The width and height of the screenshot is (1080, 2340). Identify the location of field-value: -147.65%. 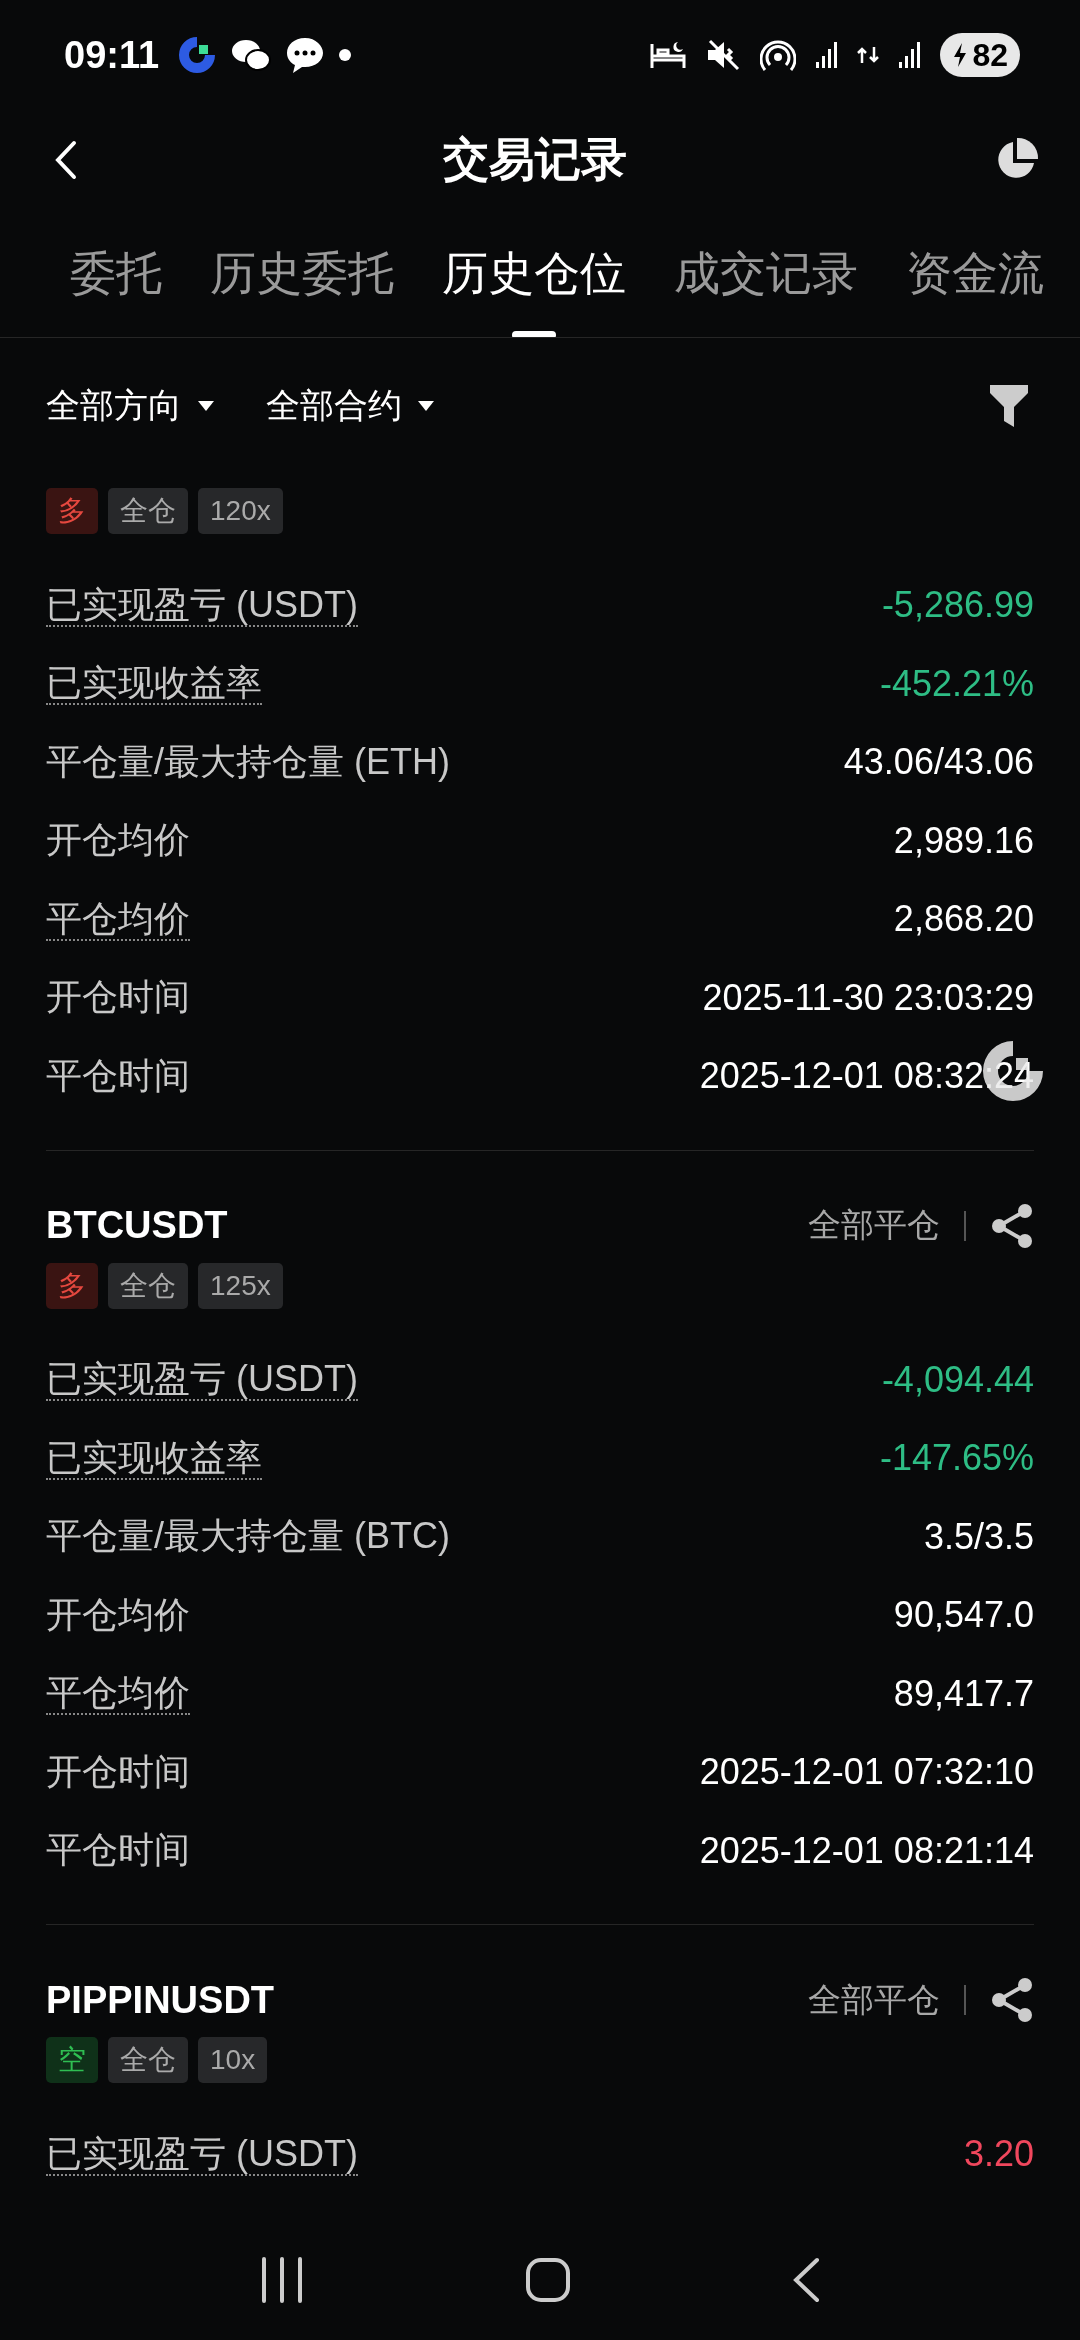
(956, 1458).